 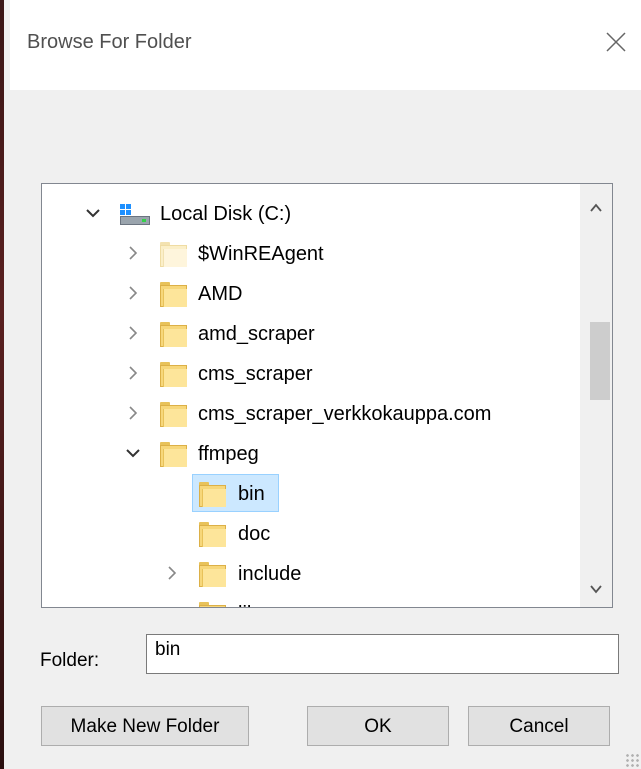 What do you see at coordinates (256, 334) in the screenshot?
I see `tree-item-label: amd_scraper` at bounding box center [256, 334].